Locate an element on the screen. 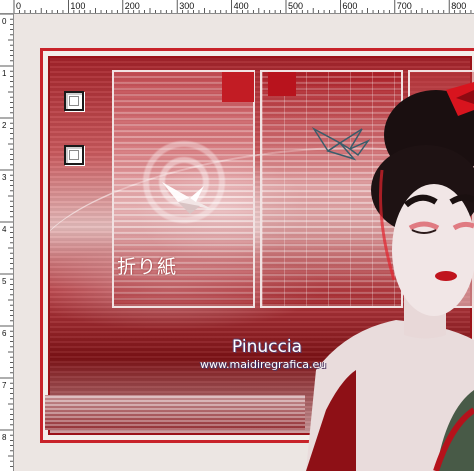  ruler-top-label: 700 is located at coordinates (404, 6).